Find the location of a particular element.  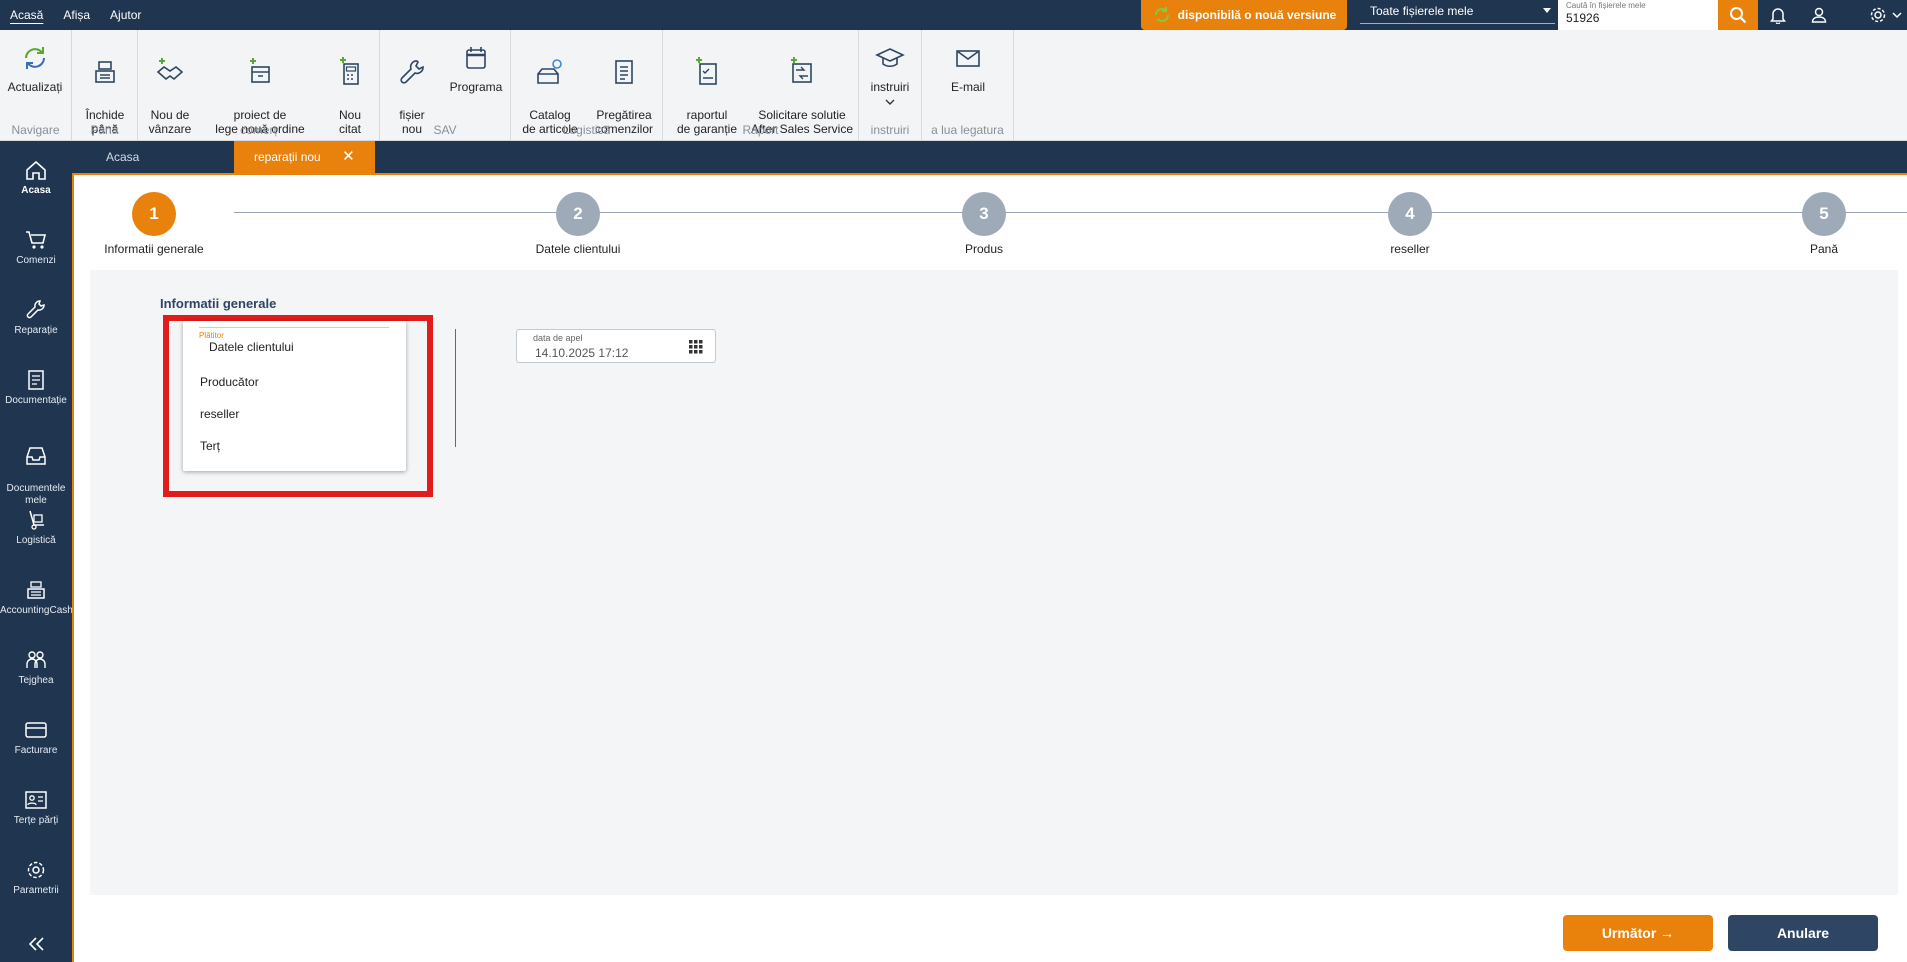

handshake-icon is located at coordinates (170, 69).